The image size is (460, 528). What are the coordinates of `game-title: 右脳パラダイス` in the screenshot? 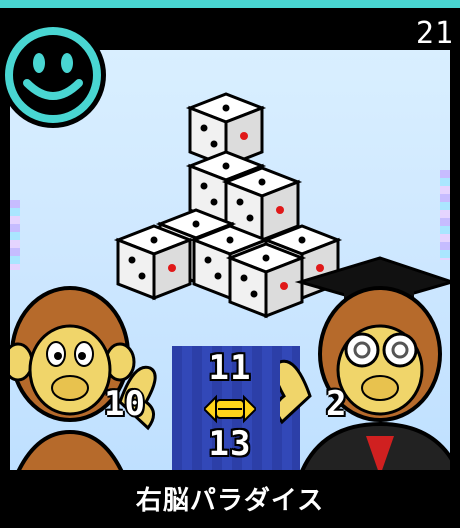 It's located at (230, 501).